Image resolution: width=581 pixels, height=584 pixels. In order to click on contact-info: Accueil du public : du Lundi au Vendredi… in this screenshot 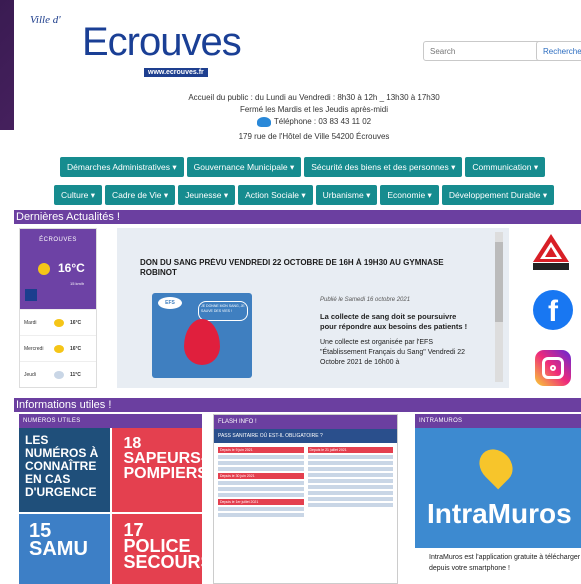, I will do `click(314, 117)`.